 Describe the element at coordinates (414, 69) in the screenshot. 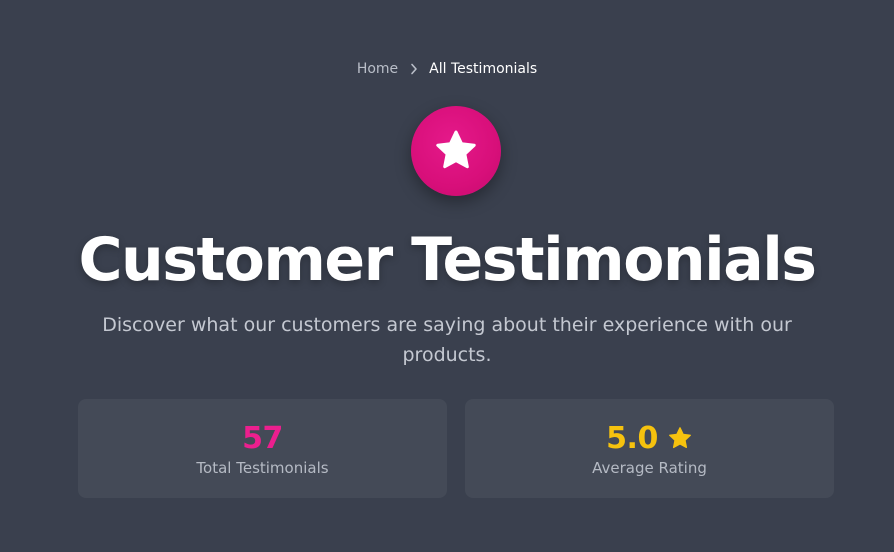

I see `chevron-right-icon` at that location.